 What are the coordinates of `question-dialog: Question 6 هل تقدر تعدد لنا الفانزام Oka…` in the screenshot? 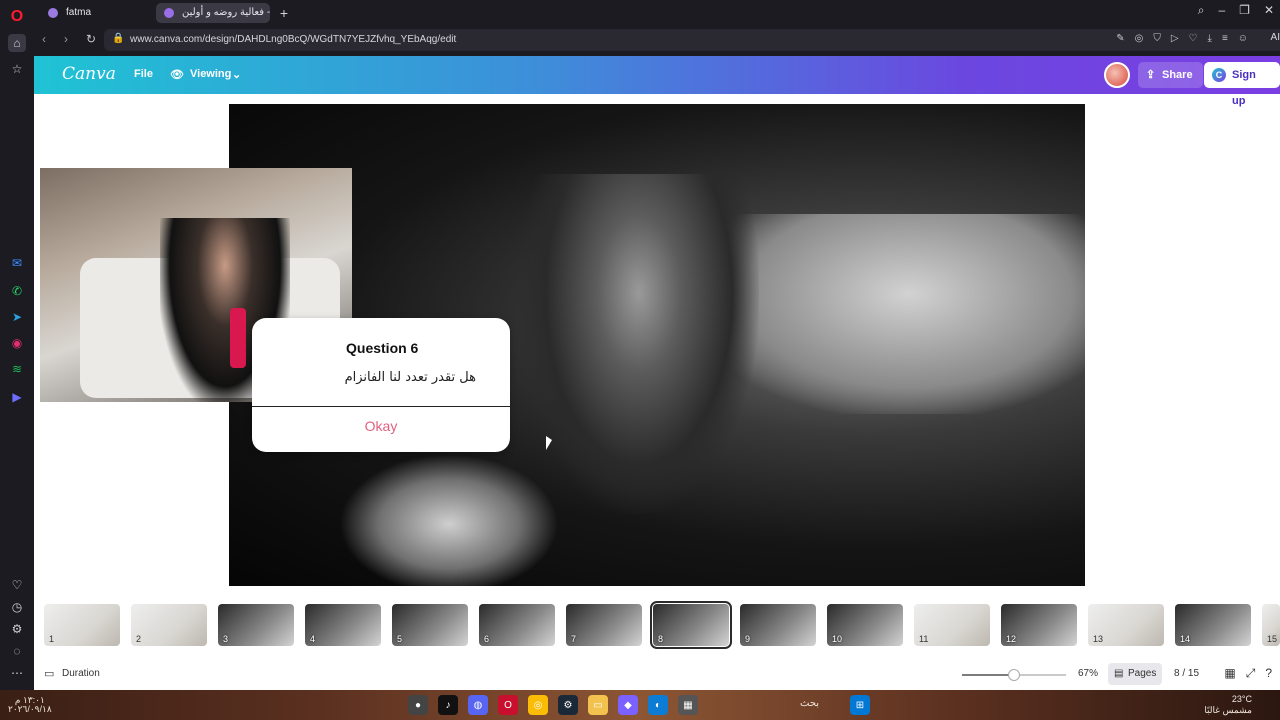 It's located at (381, 385).